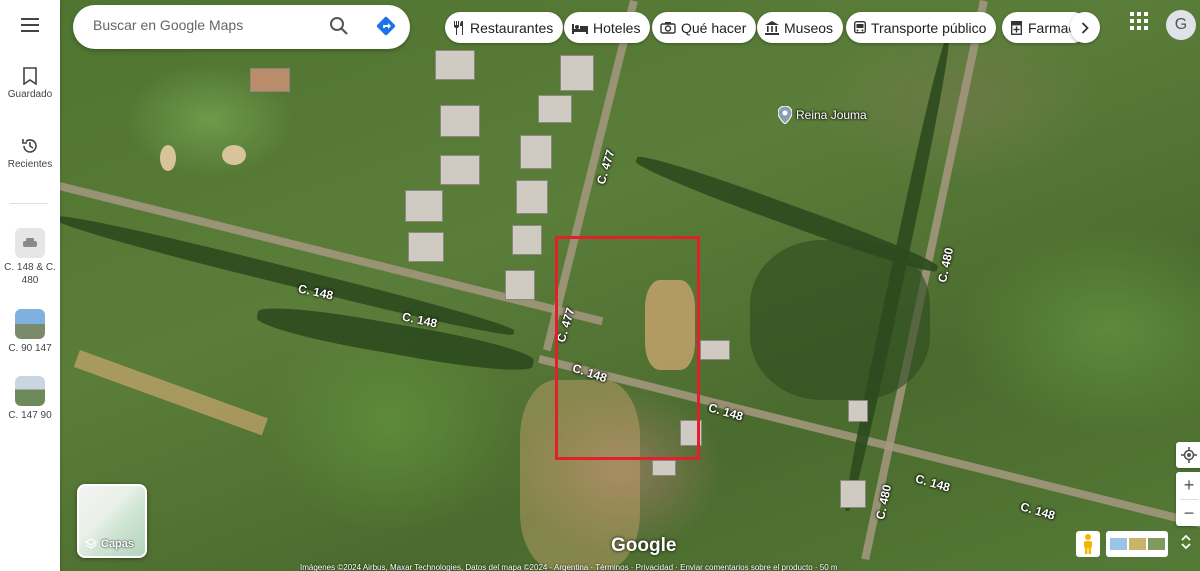 The image size is (1200, 571). I want to click on place-marker: Reina Jouma, so click(822, 115).